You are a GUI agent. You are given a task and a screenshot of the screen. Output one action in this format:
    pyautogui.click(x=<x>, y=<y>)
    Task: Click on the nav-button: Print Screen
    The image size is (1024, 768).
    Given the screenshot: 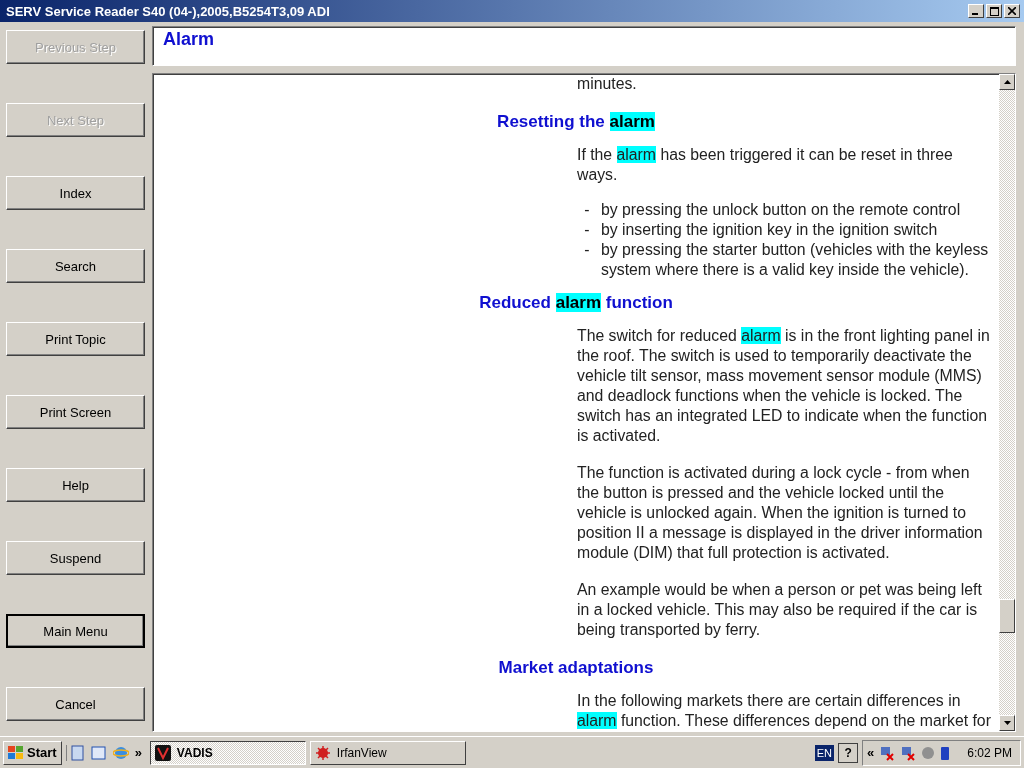 What is the action you would take?
    pyautogui.click(x=75, y=412)
    